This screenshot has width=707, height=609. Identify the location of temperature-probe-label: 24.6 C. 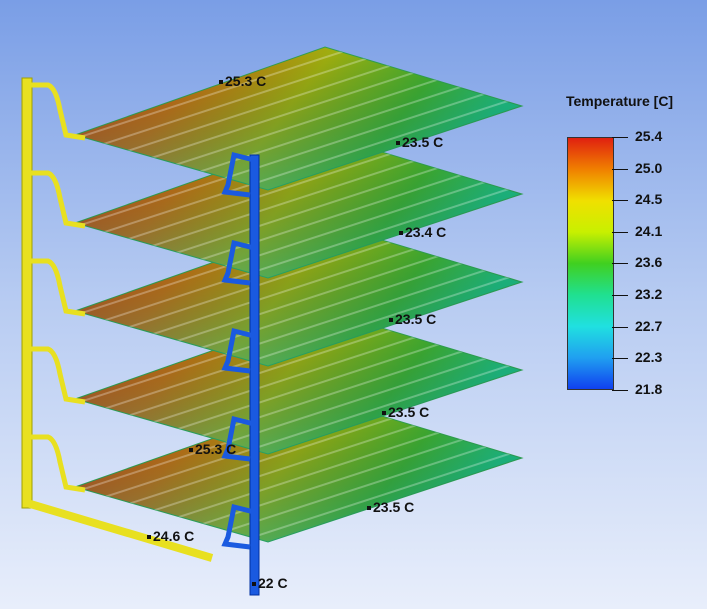
(170, 536).